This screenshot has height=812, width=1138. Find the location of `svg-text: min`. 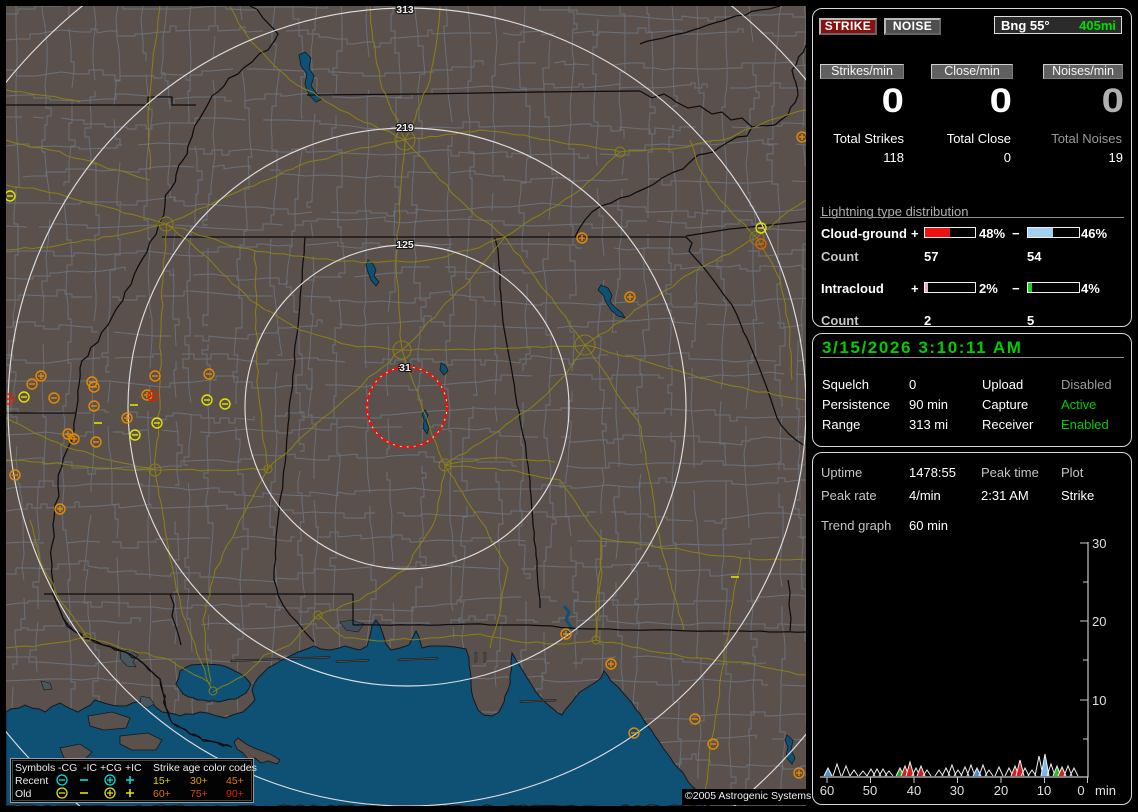

svg-text: min is located at coordinates (1105, 790).